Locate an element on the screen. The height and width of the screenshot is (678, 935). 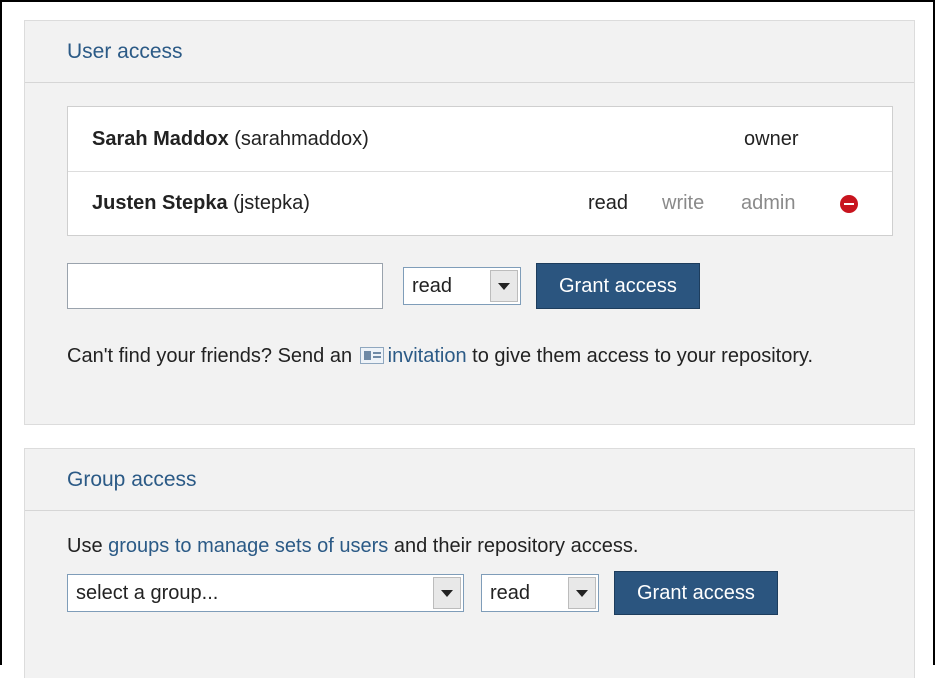
user-display-name: Justen Stepka is located at coordinates (160, 203).